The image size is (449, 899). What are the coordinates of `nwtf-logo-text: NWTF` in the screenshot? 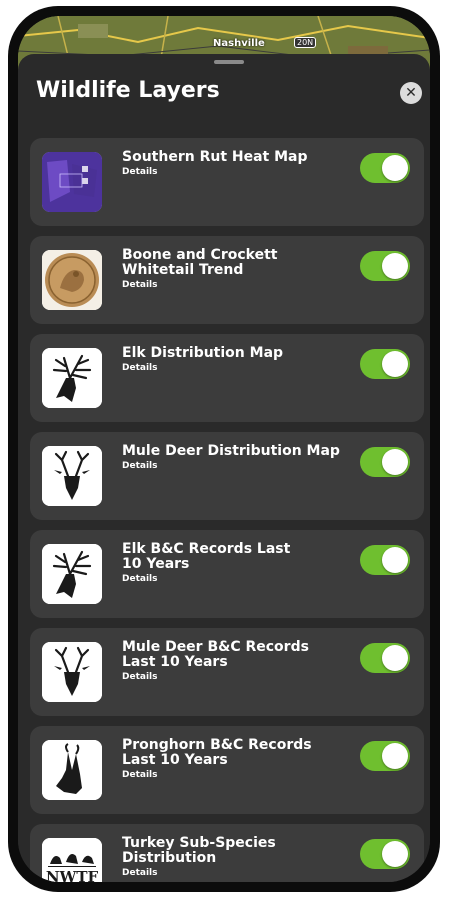 It's located at (72, 875).